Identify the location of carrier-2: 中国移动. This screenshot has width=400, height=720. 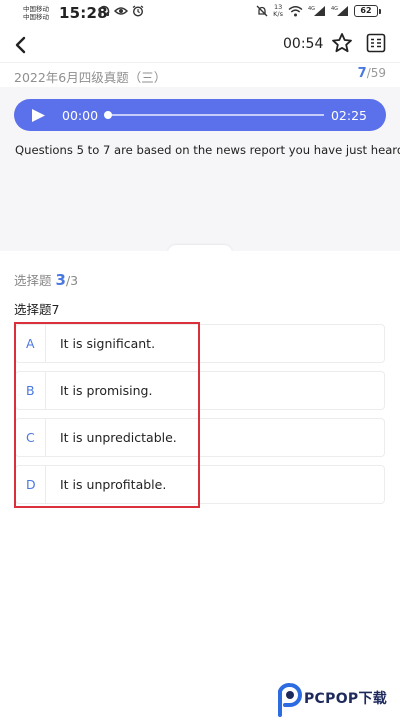
(36, 17).